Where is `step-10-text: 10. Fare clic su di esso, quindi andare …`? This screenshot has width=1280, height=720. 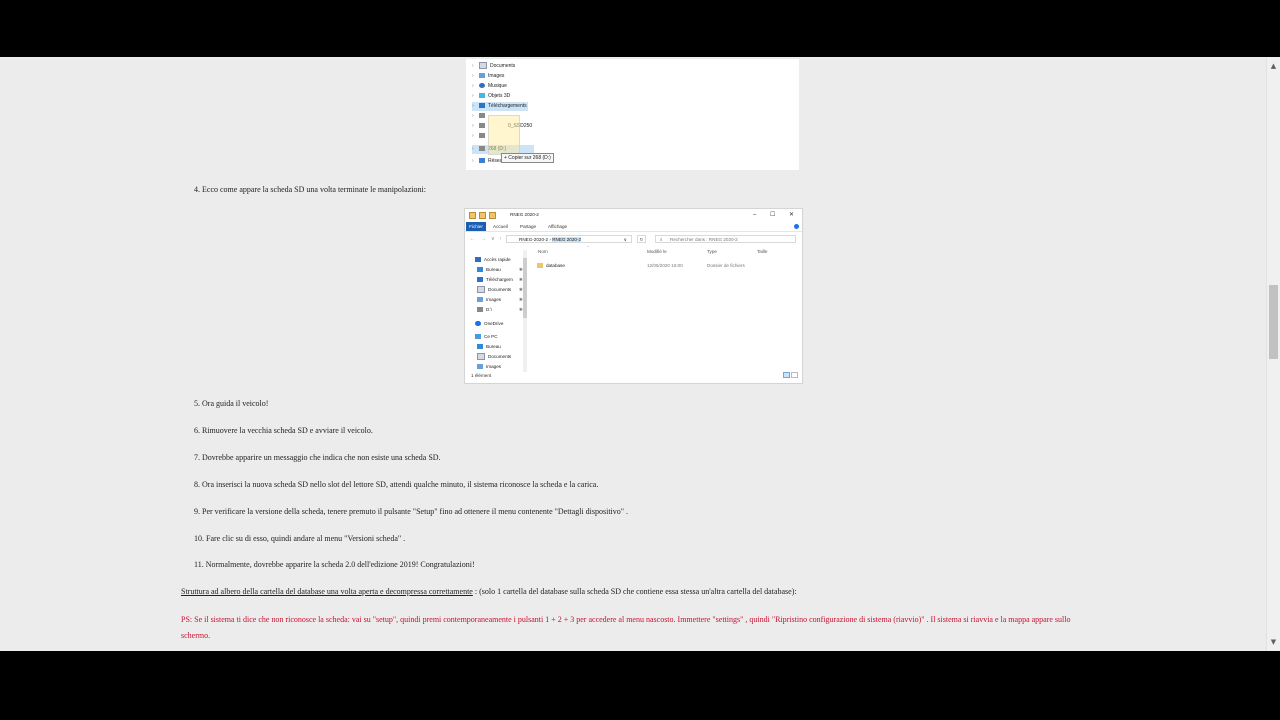 step-10-text: 10. Fare clic su di esso, quindi andare … is located at coordinates (300, 538).